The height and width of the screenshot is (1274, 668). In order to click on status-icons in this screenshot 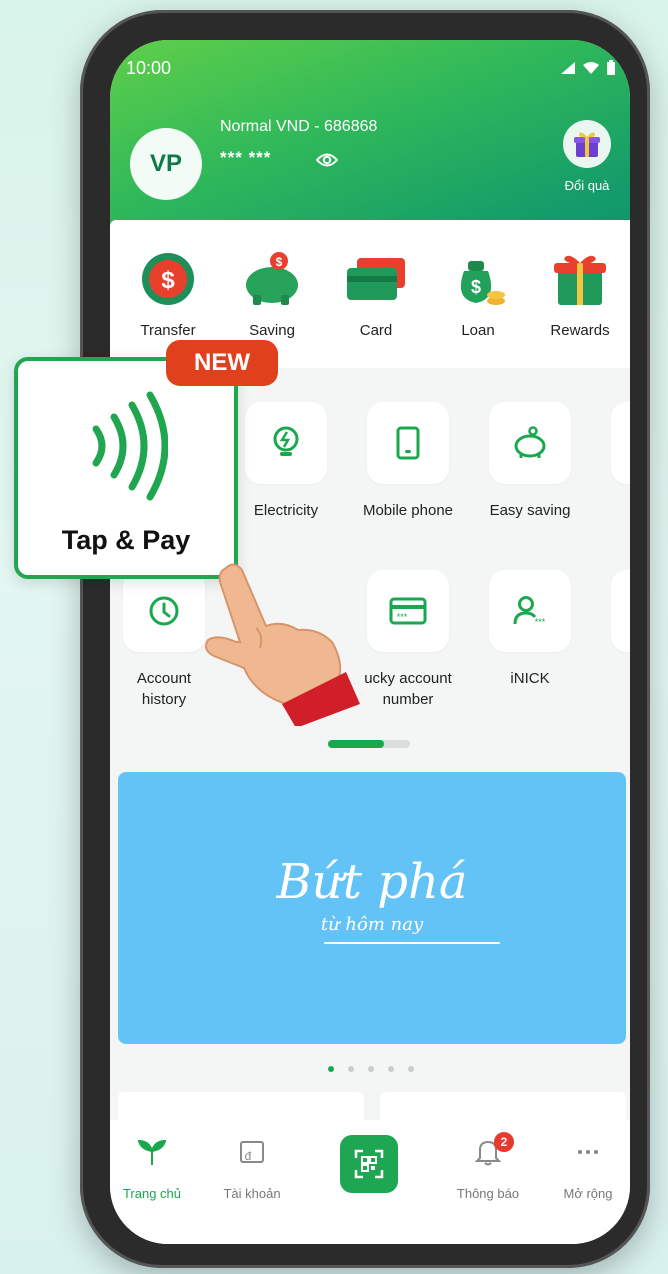, I will do `click(588, 68)`.